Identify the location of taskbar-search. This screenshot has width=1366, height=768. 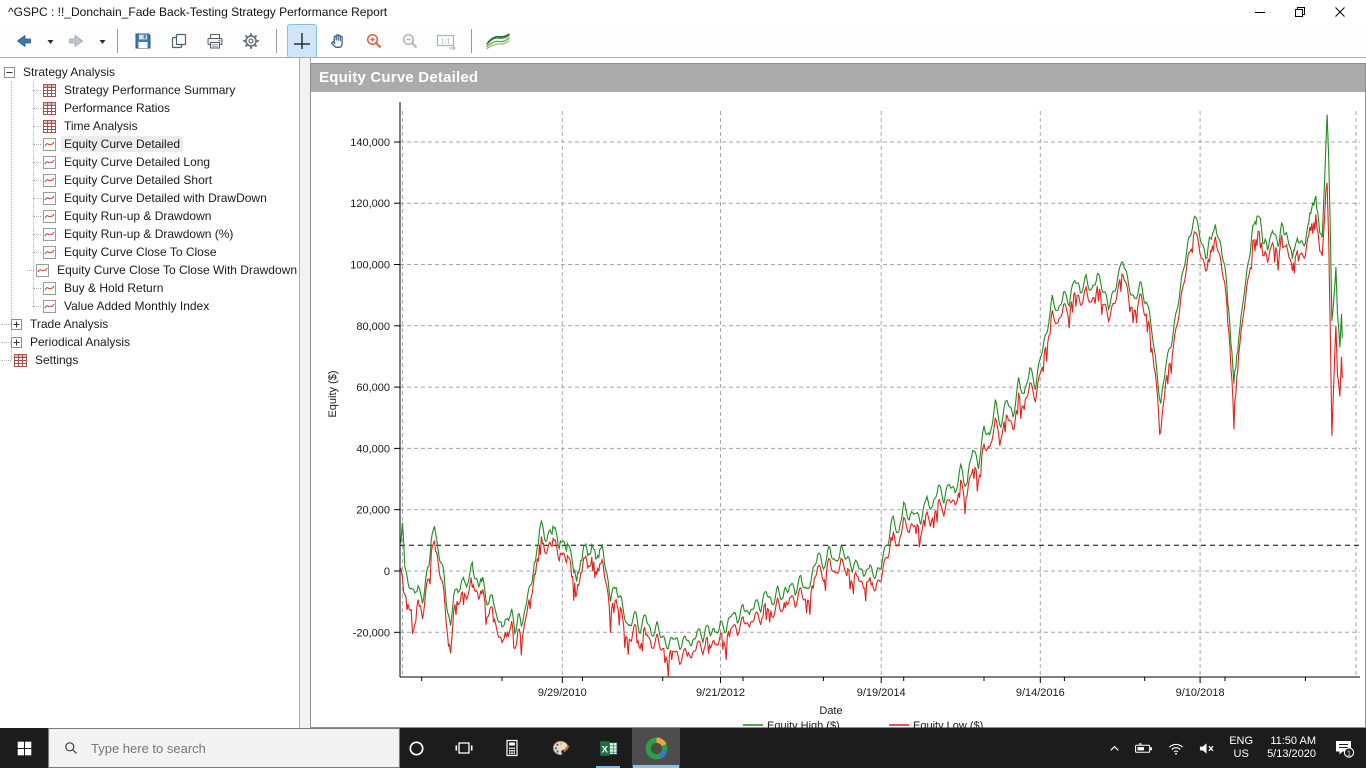
(224, 748).